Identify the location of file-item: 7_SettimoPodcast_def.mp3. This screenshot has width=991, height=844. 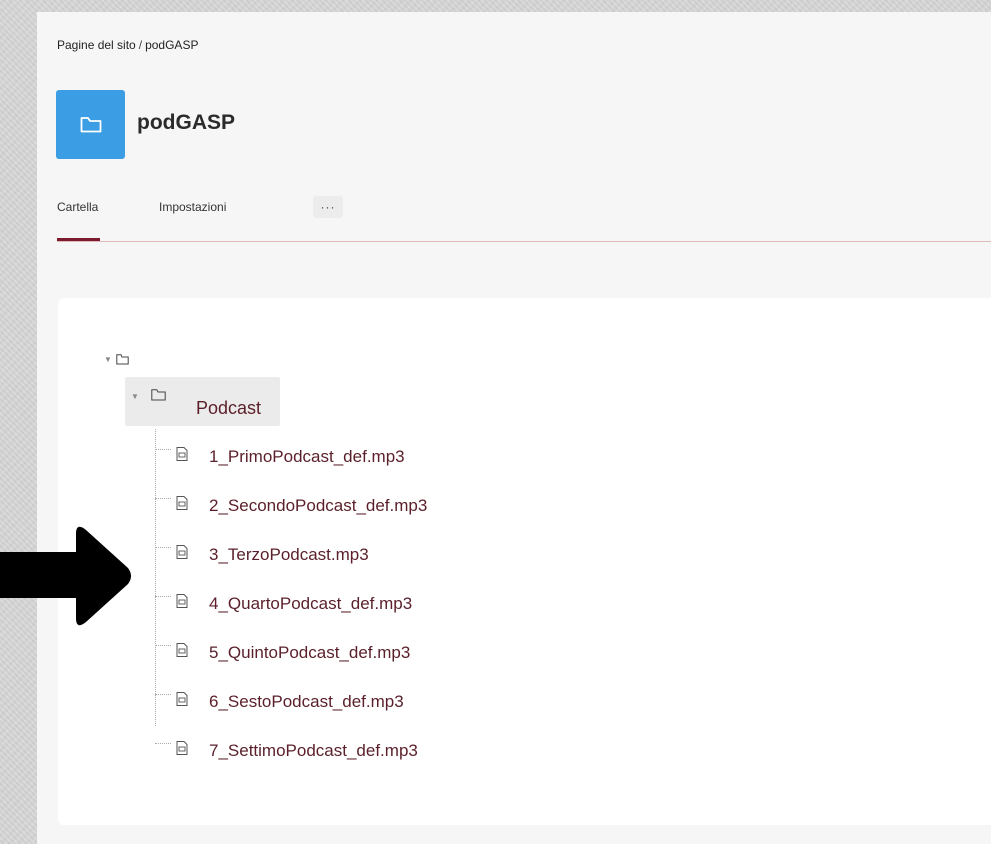
(286, 751).